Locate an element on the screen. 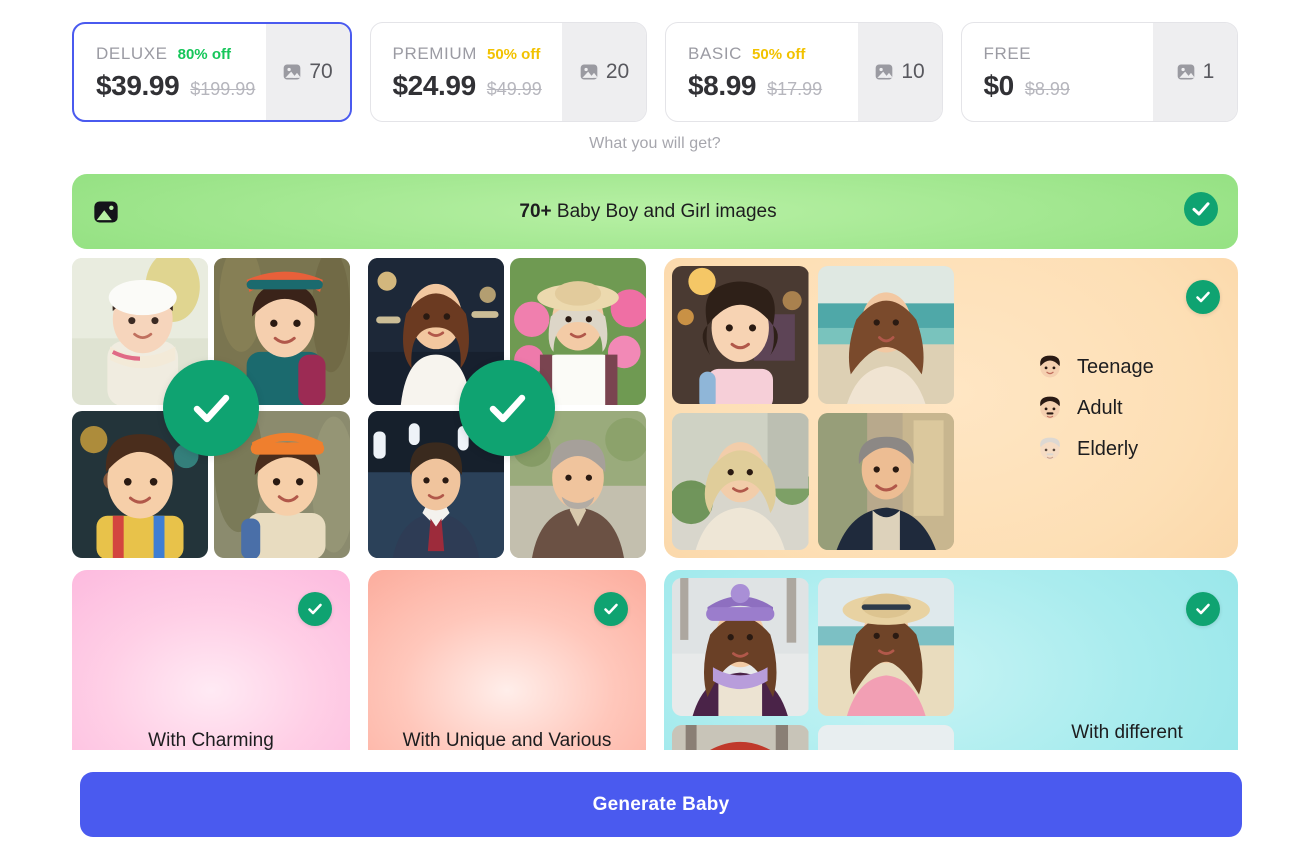 This screenshot has height=848, width=1310. plan-price: $39.99 is located at coordinates (138, 85).